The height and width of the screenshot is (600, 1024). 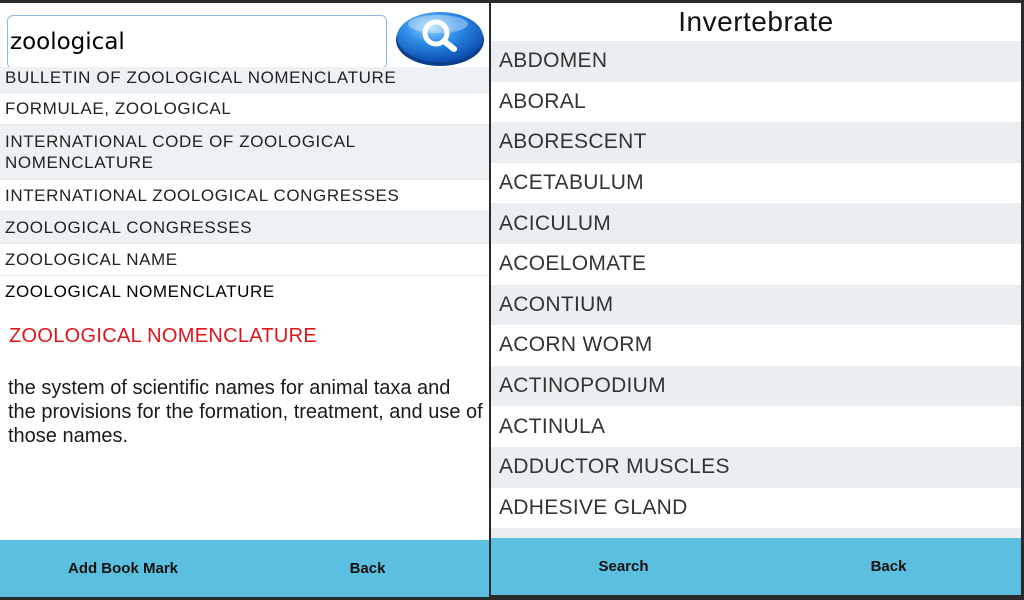 I want to click on right-bottom-bar: Search Back, so click(x=756, y=566).